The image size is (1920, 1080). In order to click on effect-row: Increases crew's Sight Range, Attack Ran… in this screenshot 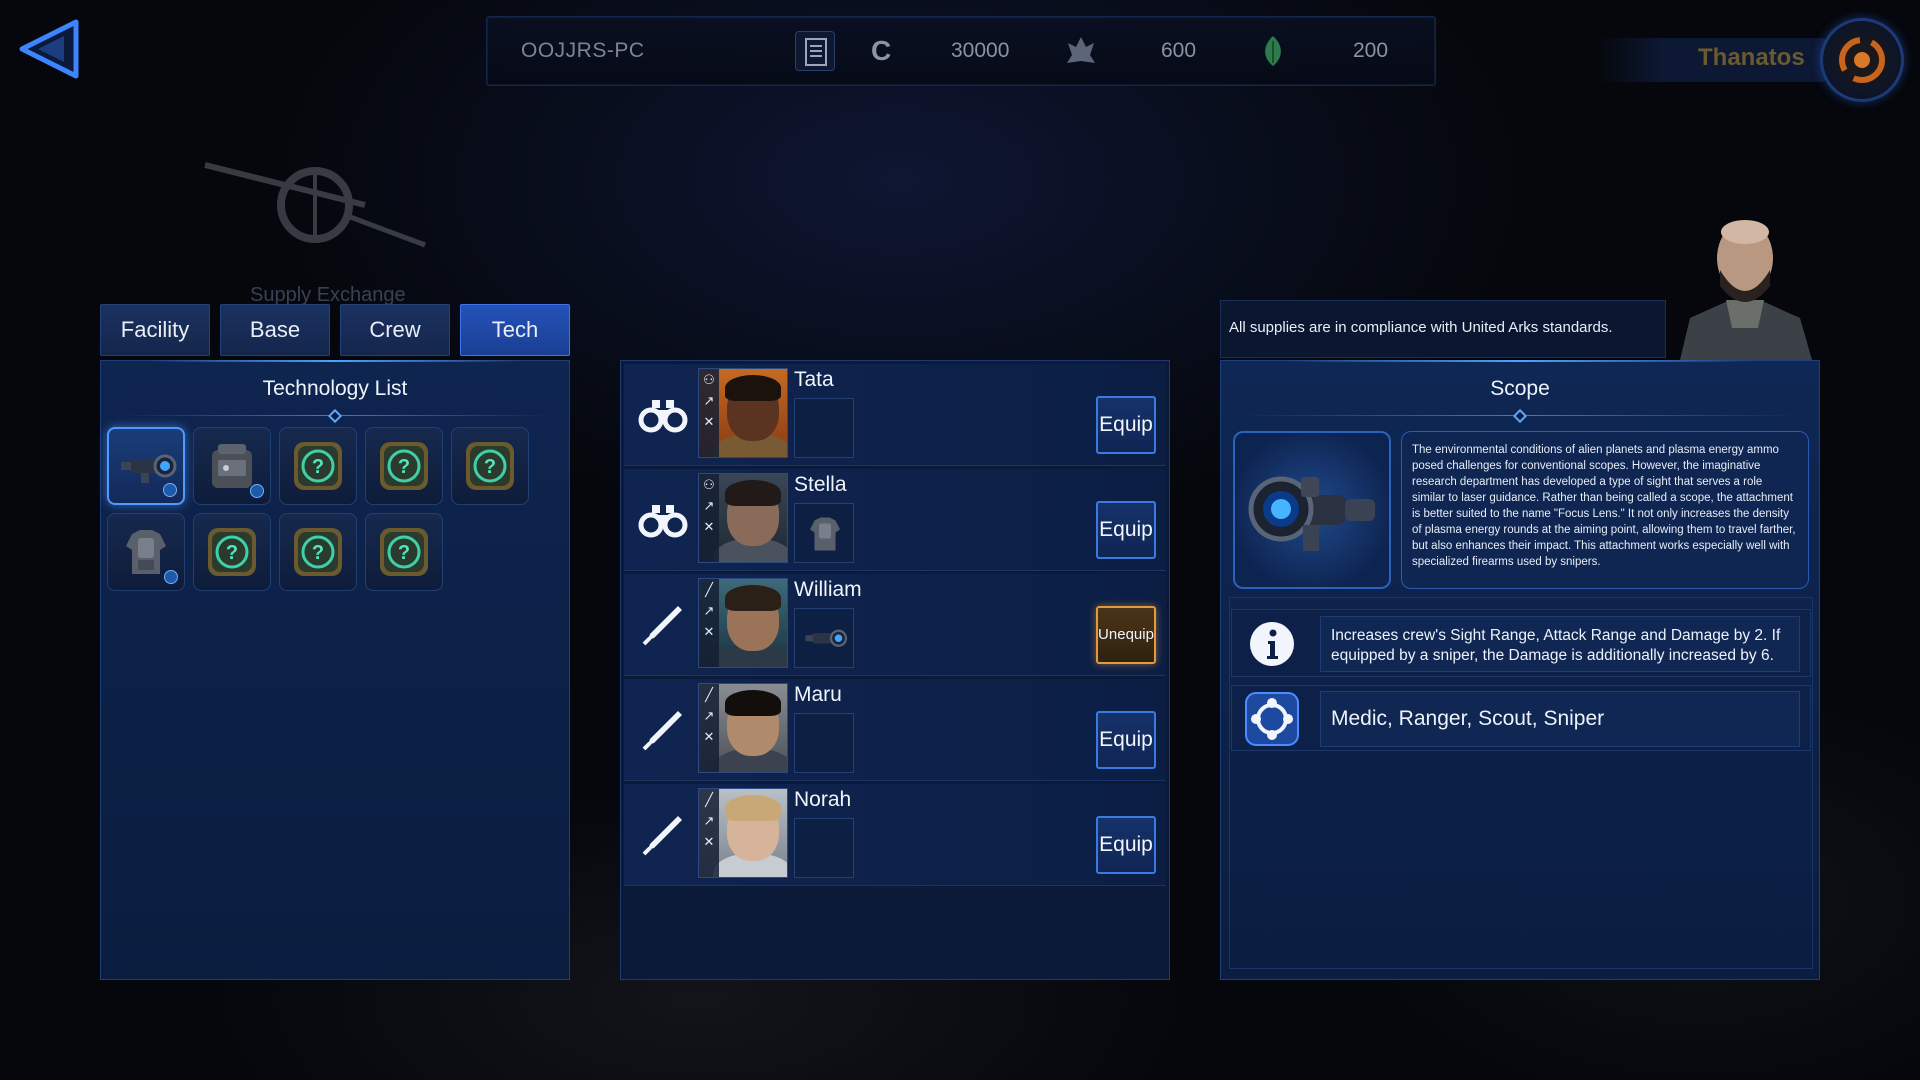, I will do `click(1521, 643)`.